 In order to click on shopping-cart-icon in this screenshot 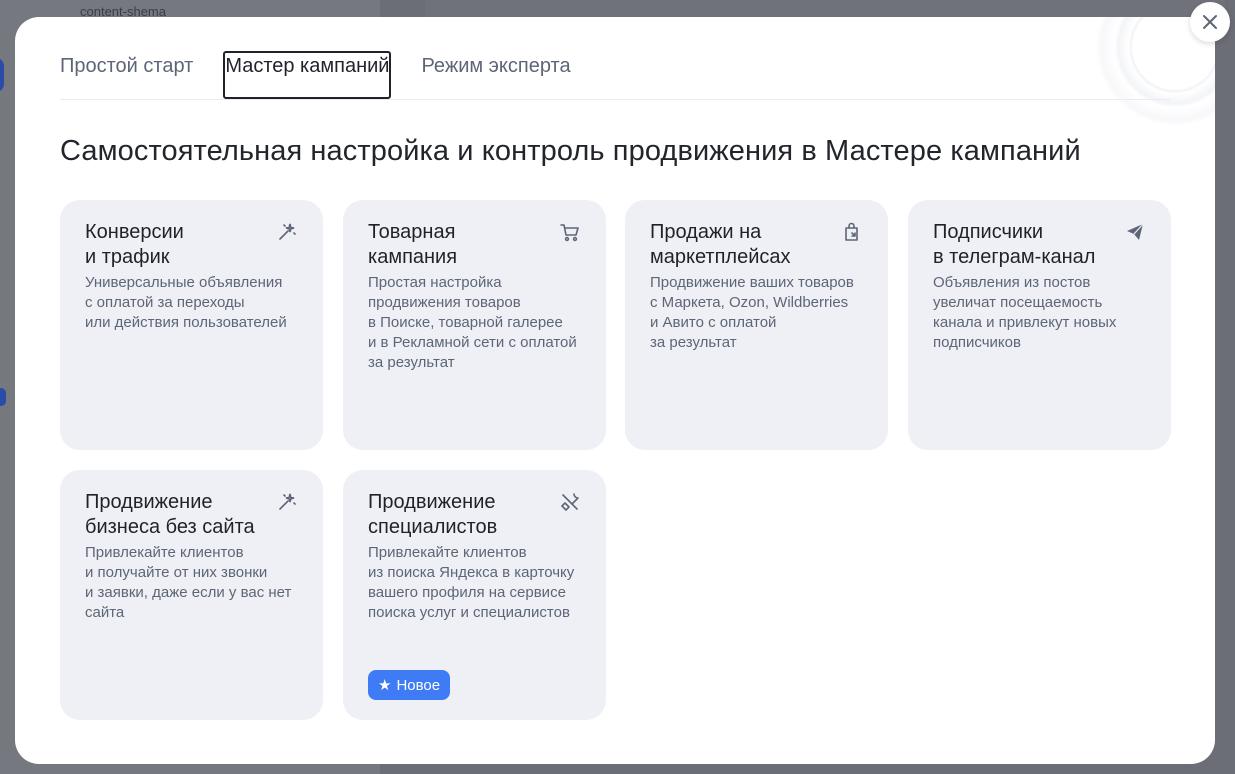, I will do `click(569, 233)`.